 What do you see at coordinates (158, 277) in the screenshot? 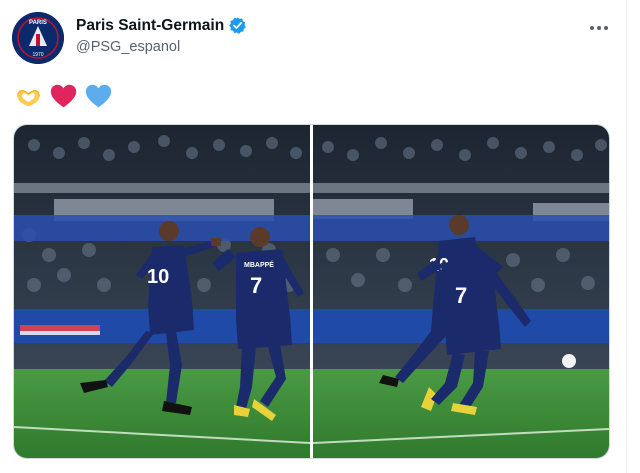
I see `left-player-a-number: 10` at bounding box center [158, 277].